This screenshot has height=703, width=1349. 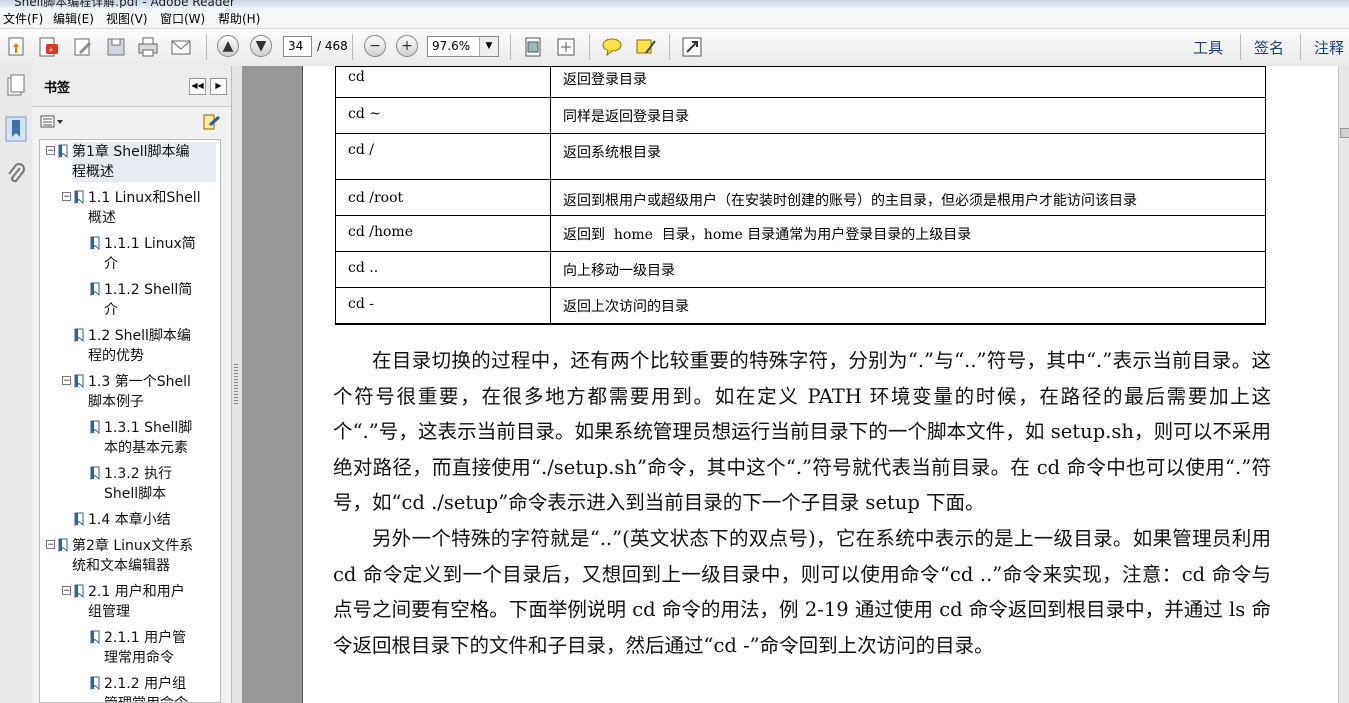 What do you see at coordinates (332, 46) in the screenshot?
I see `page-total: / 468` at bounding box center [332, 46].